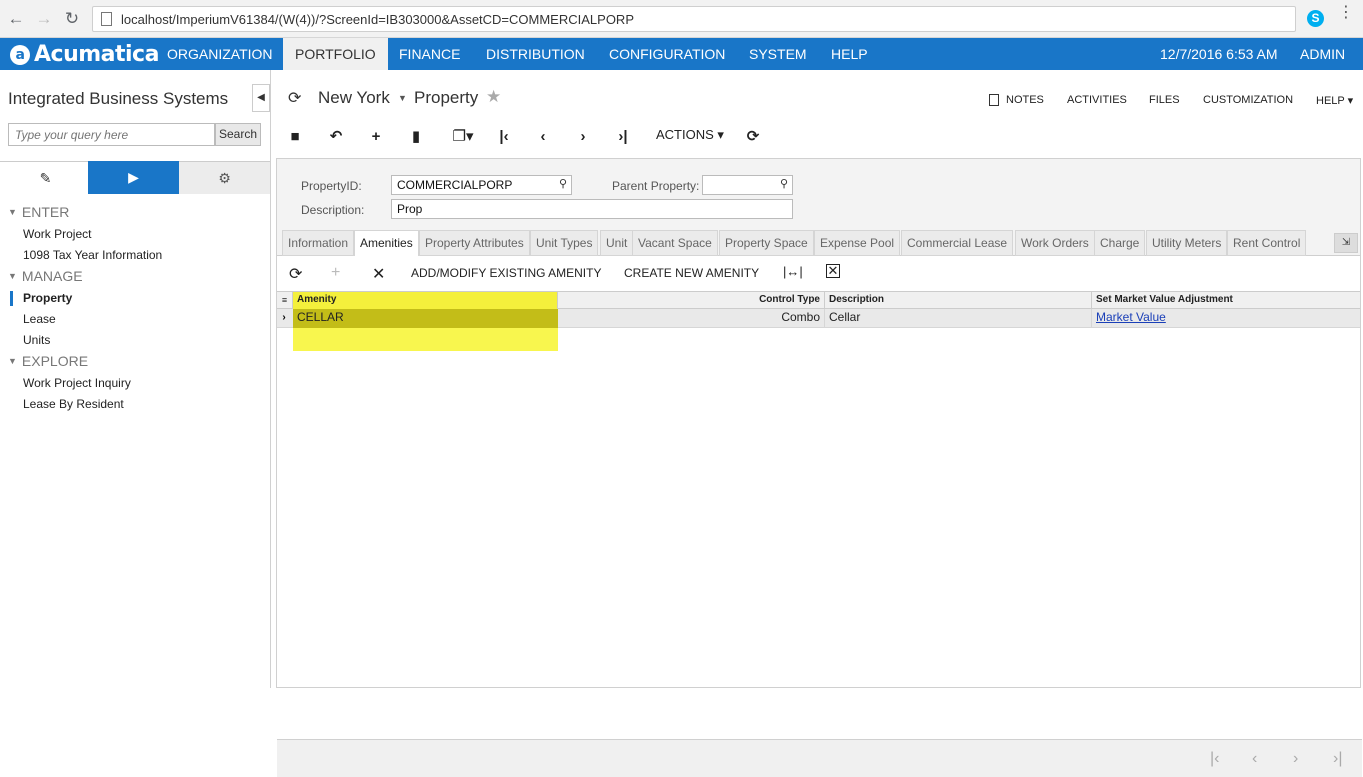 This screenshot has width=1363, height=777. What do you see at coordinates (72, 19) in the screenshot?
I see `reload-icon: ↻` at bounding box center [72, 19].